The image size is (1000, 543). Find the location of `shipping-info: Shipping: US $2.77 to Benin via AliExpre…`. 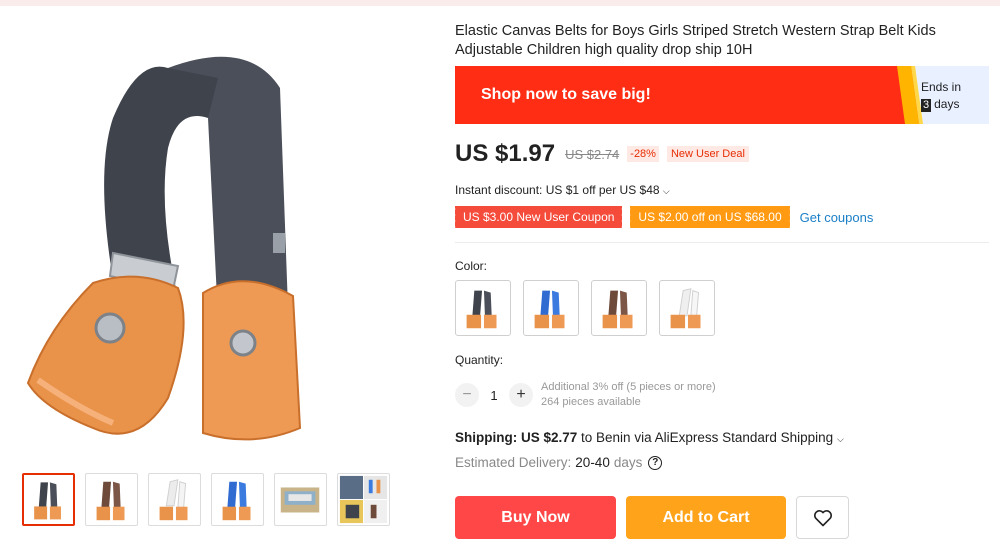

shipping-info: Shipping: US $2.77 to Benin via AliExpre… is located at coordinates (649, 437).